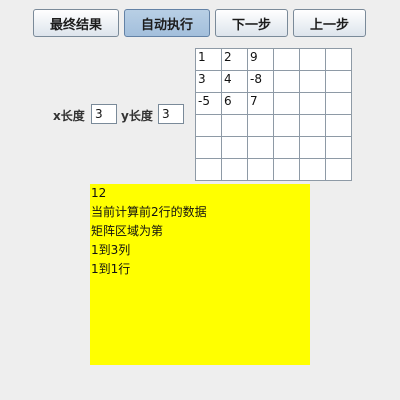 This screenshot has height=400, width=400. I want to click on matrix-cell: 1, so click(208, 59).